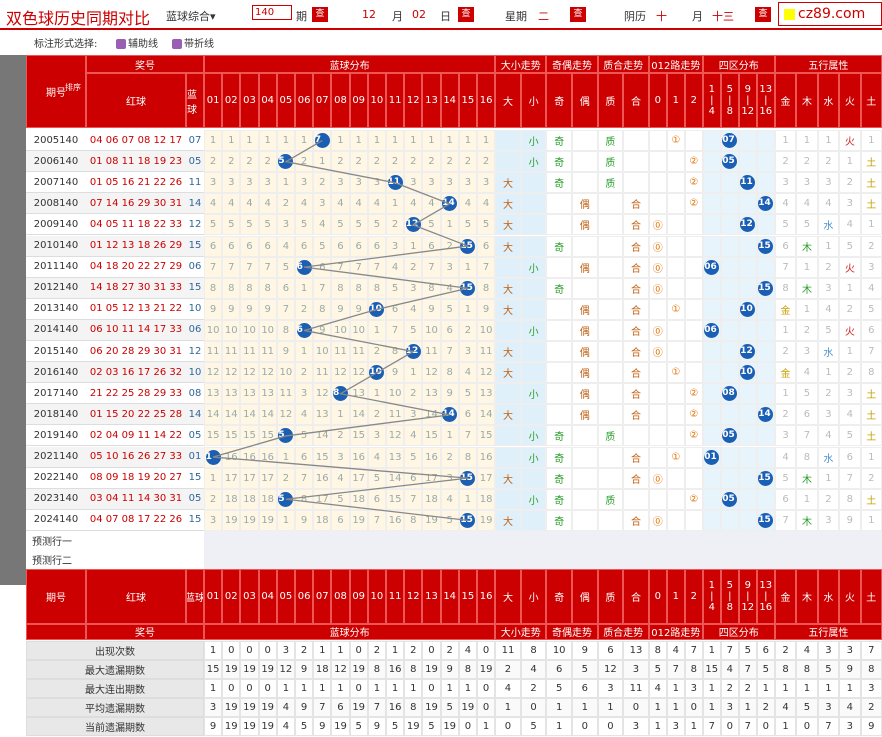 The width and height of the screenshot is (882, 737). Describe the element at coordinates (533, 204) in the screenshot. I see `size-cell` at that location.